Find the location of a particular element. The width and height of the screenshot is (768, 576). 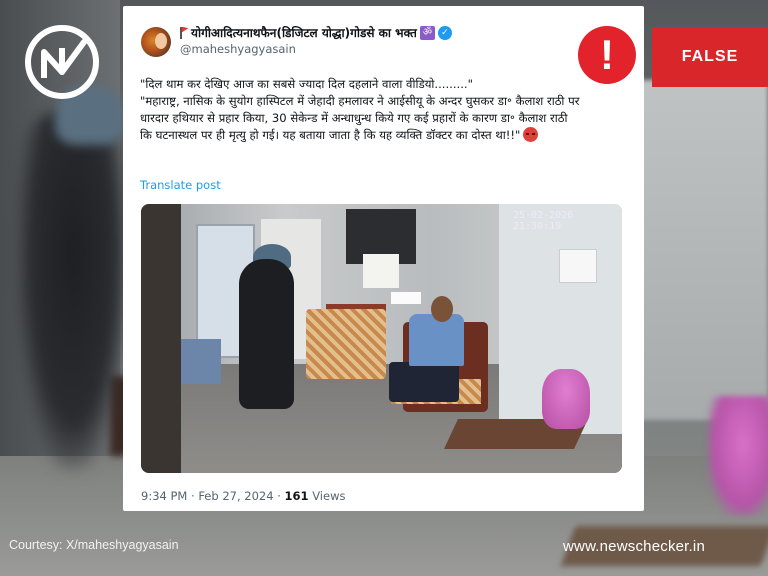

avatar is located at coordinates (156, 42).